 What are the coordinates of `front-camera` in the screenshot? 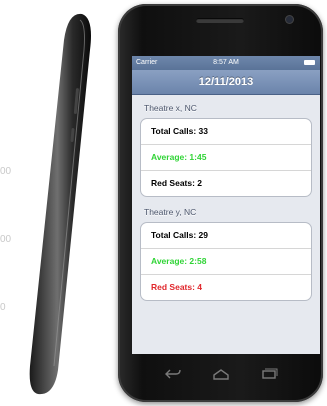 It's located at (289, 19).